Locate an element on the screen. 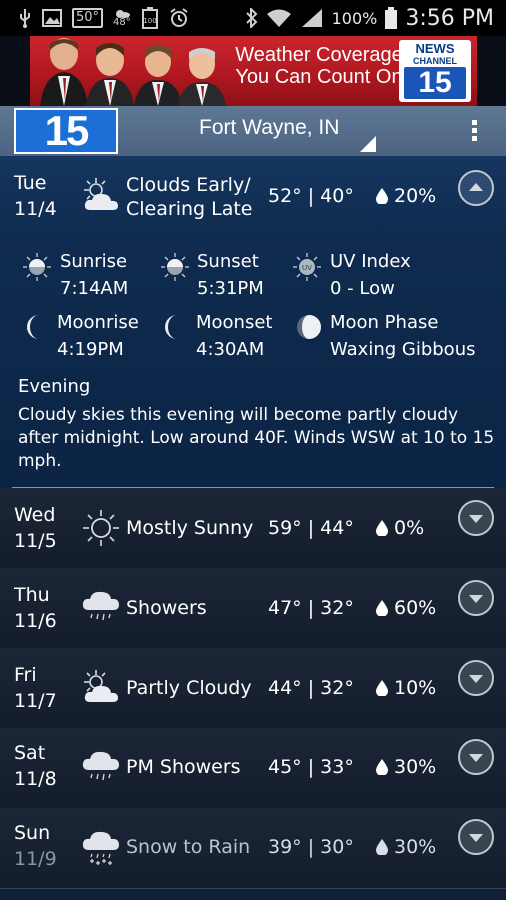 This screenshot has width=506, height=900. condition-text: Partly Cloudy is located at coordinates (189, 688).